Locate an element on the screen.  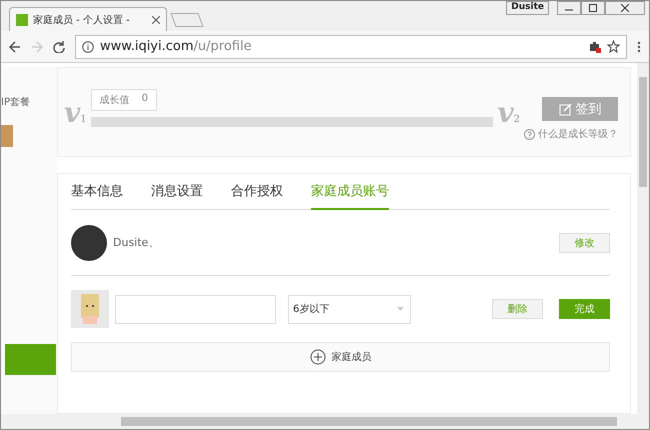
edit-icon is located at coordinates (565, 109).